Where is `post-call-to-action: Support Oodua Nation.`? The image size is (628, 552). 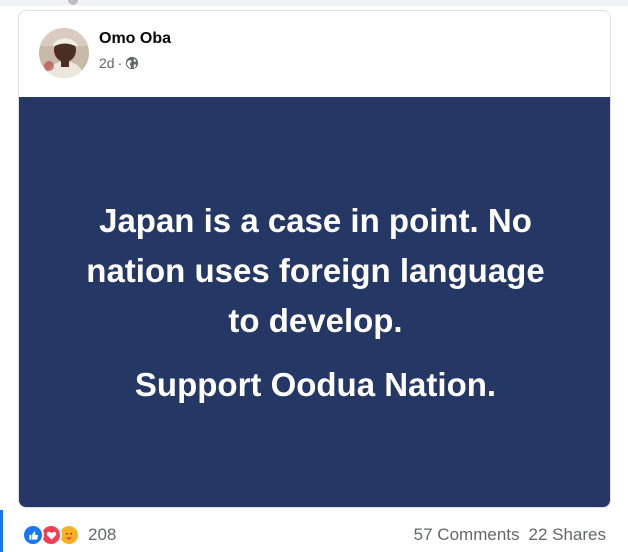
post-call-to-action: Support Oodua Nation. is located at coordinates (315, 384).